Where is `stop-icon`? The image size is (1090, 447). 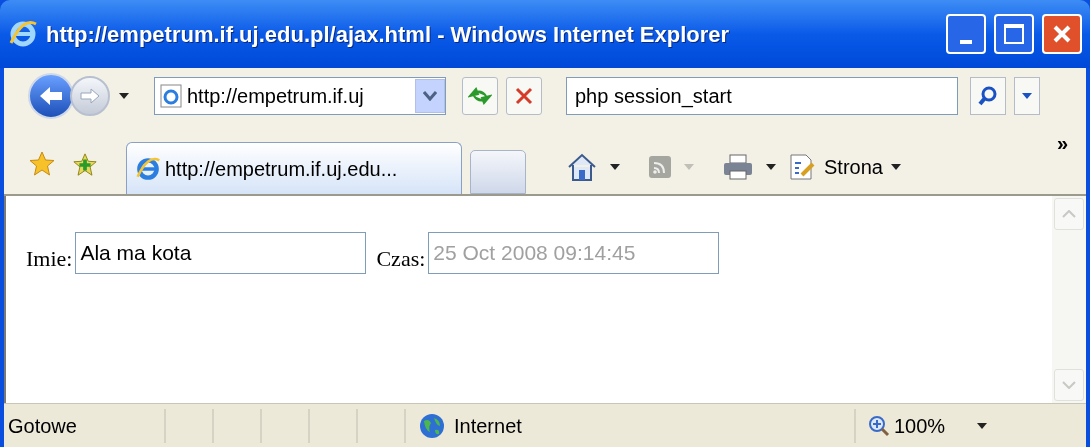
stop-icon is located at coordinates (524, 96).